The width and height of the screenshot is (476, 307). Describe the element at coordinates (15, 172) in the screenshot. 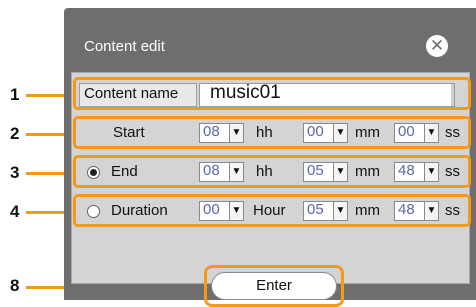

I see `callout-3: 3` at that location.